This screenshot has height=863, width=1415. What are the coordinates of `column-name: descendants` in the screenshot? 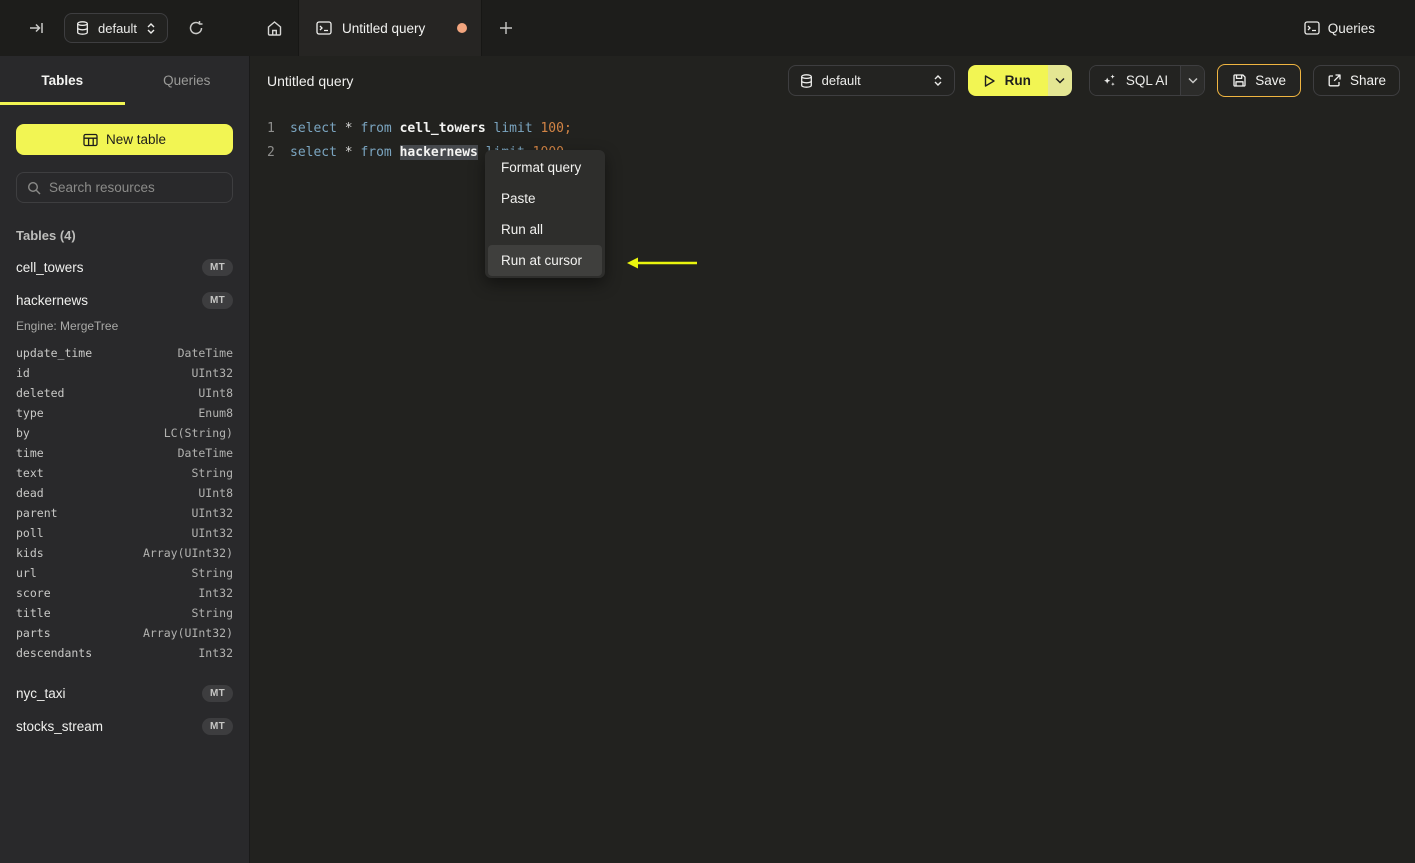 It's located at (54, 653).